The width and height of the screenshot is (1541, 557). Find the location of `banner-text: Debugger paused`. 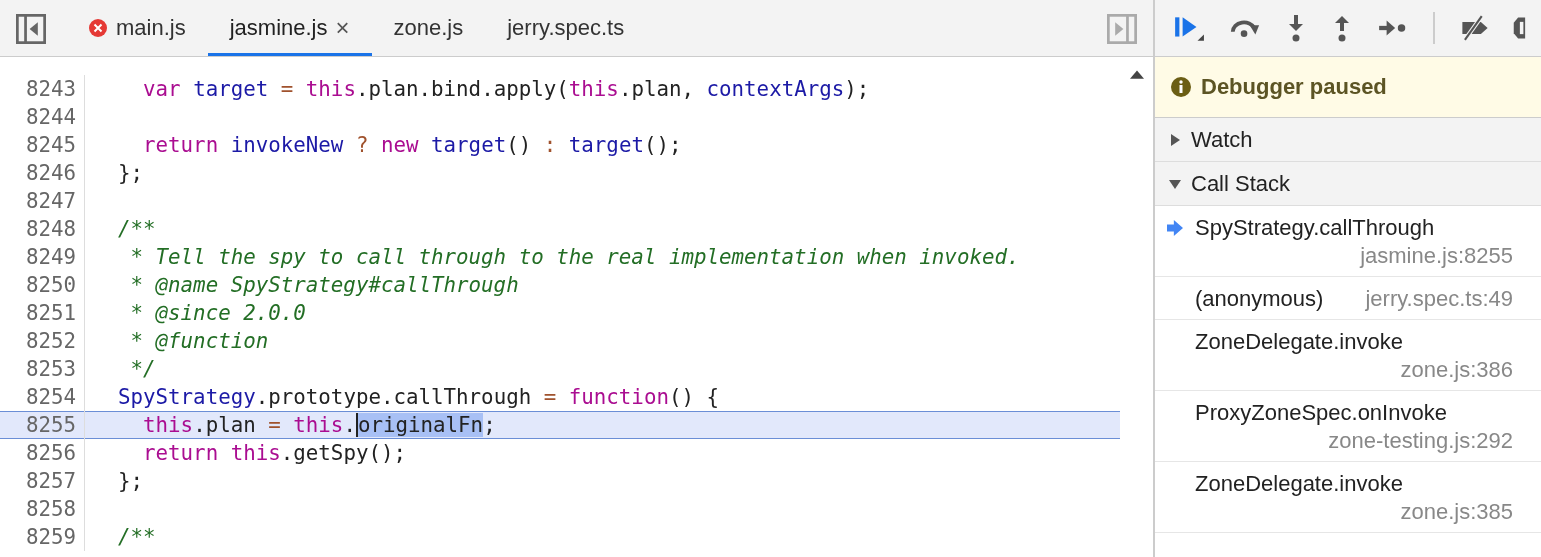

banner-text: Debugger paused is located at coordinates (1294, 87).